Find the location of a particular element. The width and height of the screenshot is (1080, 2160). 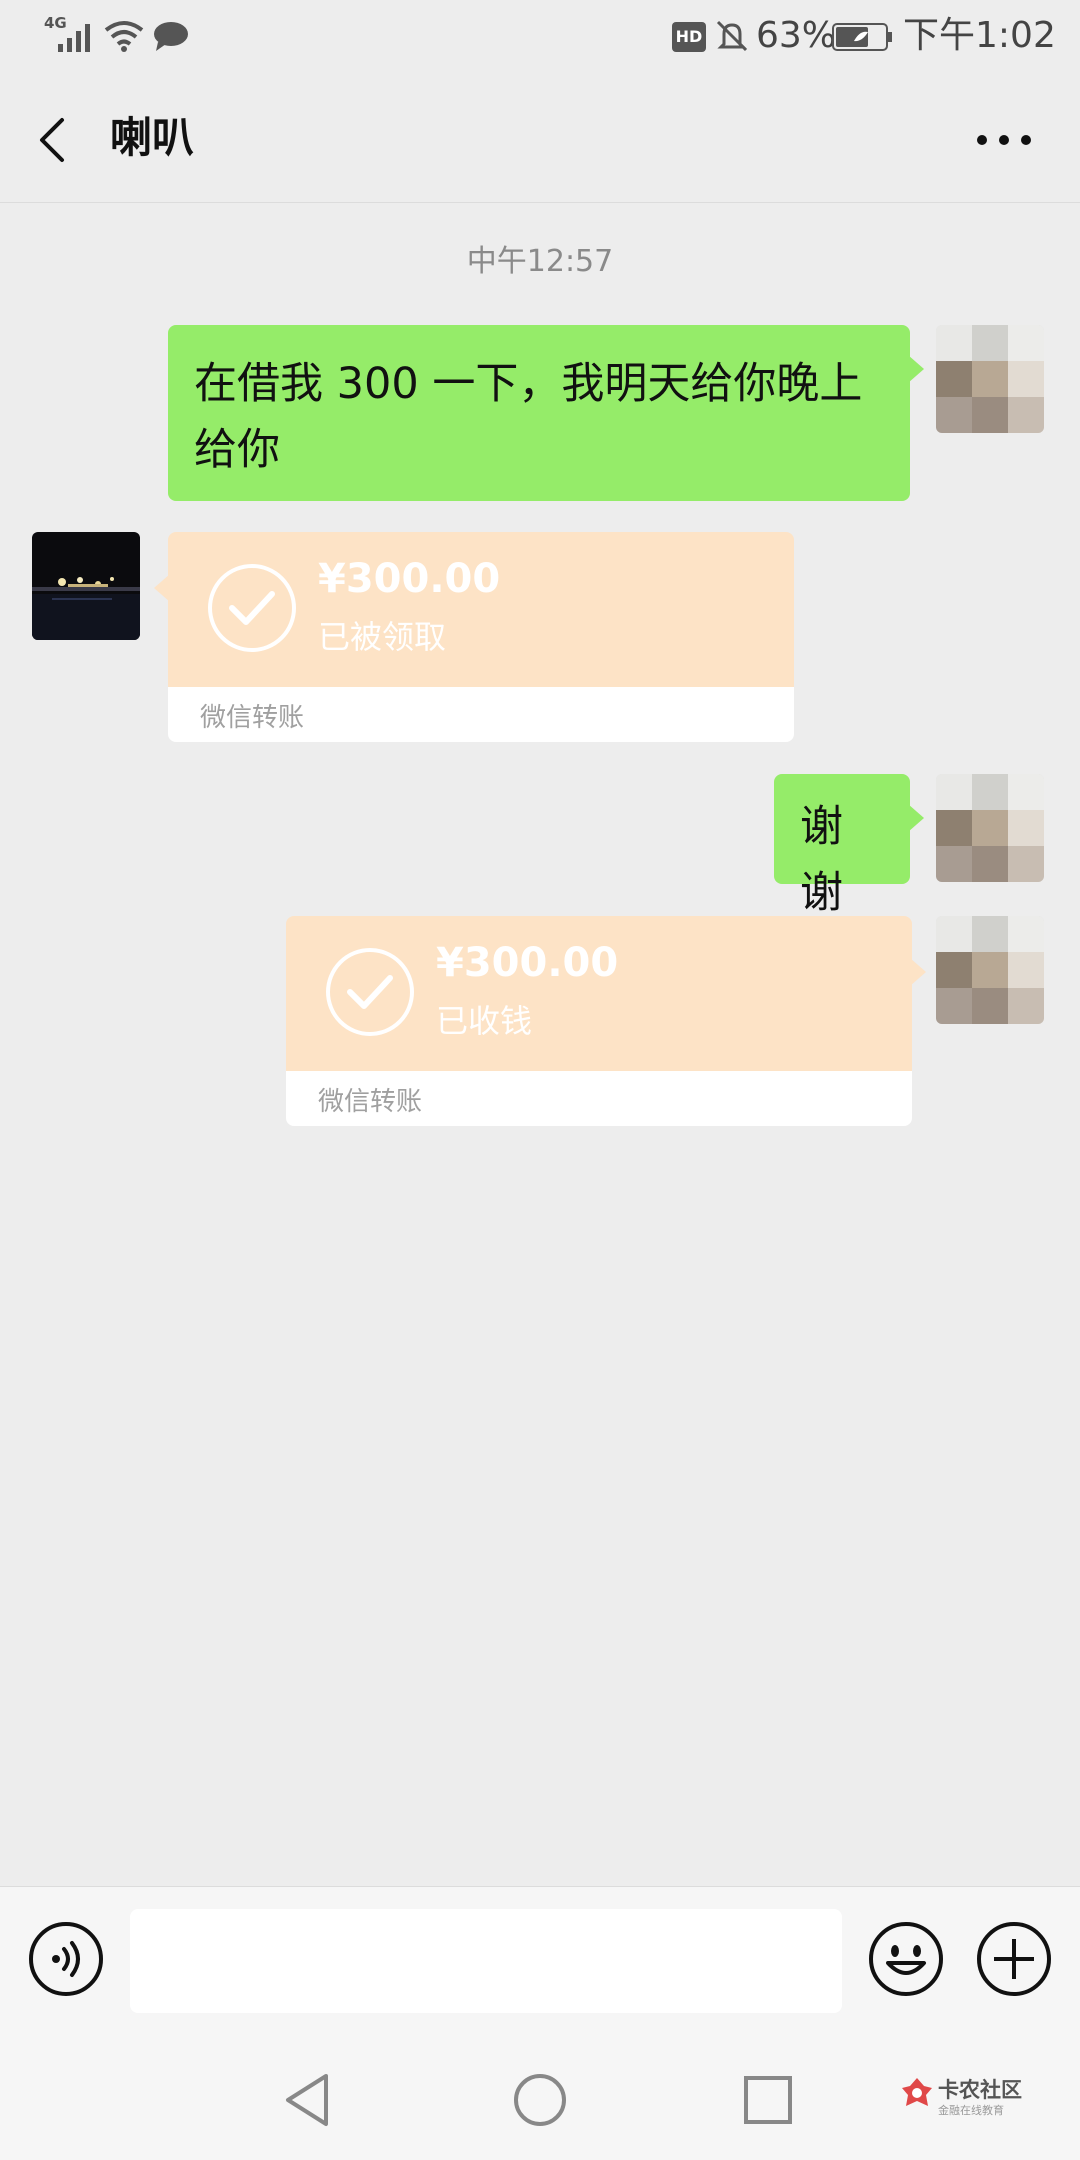

signal-icon is located at coordinates (74, 38).